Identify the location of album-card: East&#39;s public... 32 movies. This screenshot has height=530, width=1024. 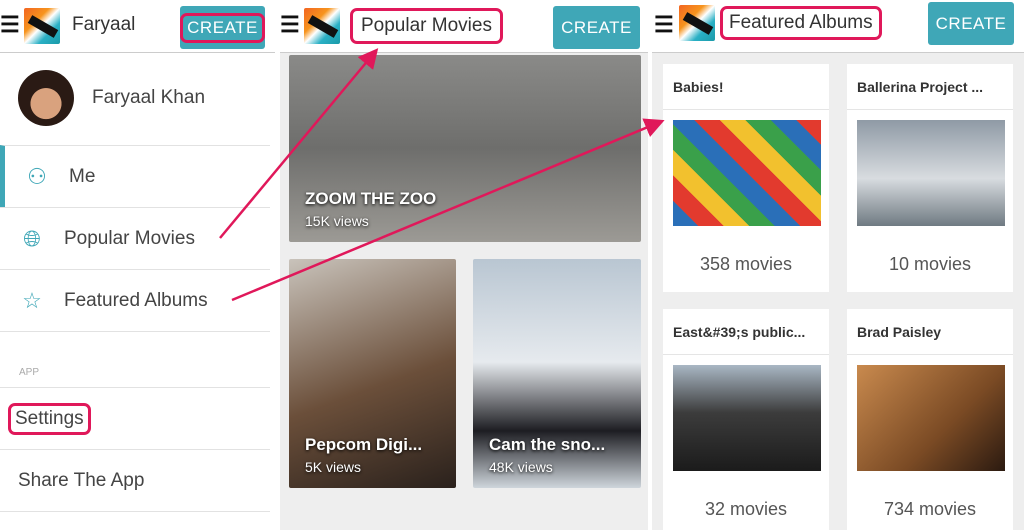
(746, 419).